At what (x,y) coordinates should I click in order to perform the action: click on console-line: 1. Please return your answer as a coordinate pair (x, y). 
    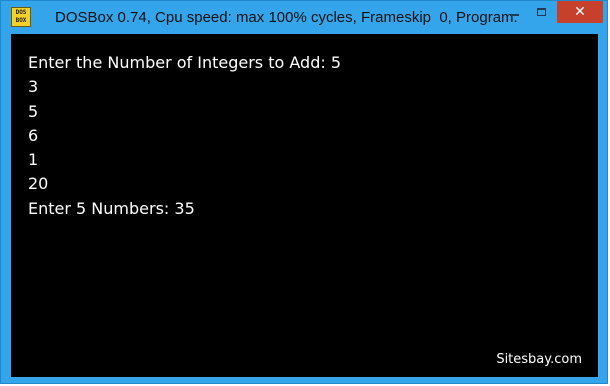
    Looking at the image, I should click on (33, 160).